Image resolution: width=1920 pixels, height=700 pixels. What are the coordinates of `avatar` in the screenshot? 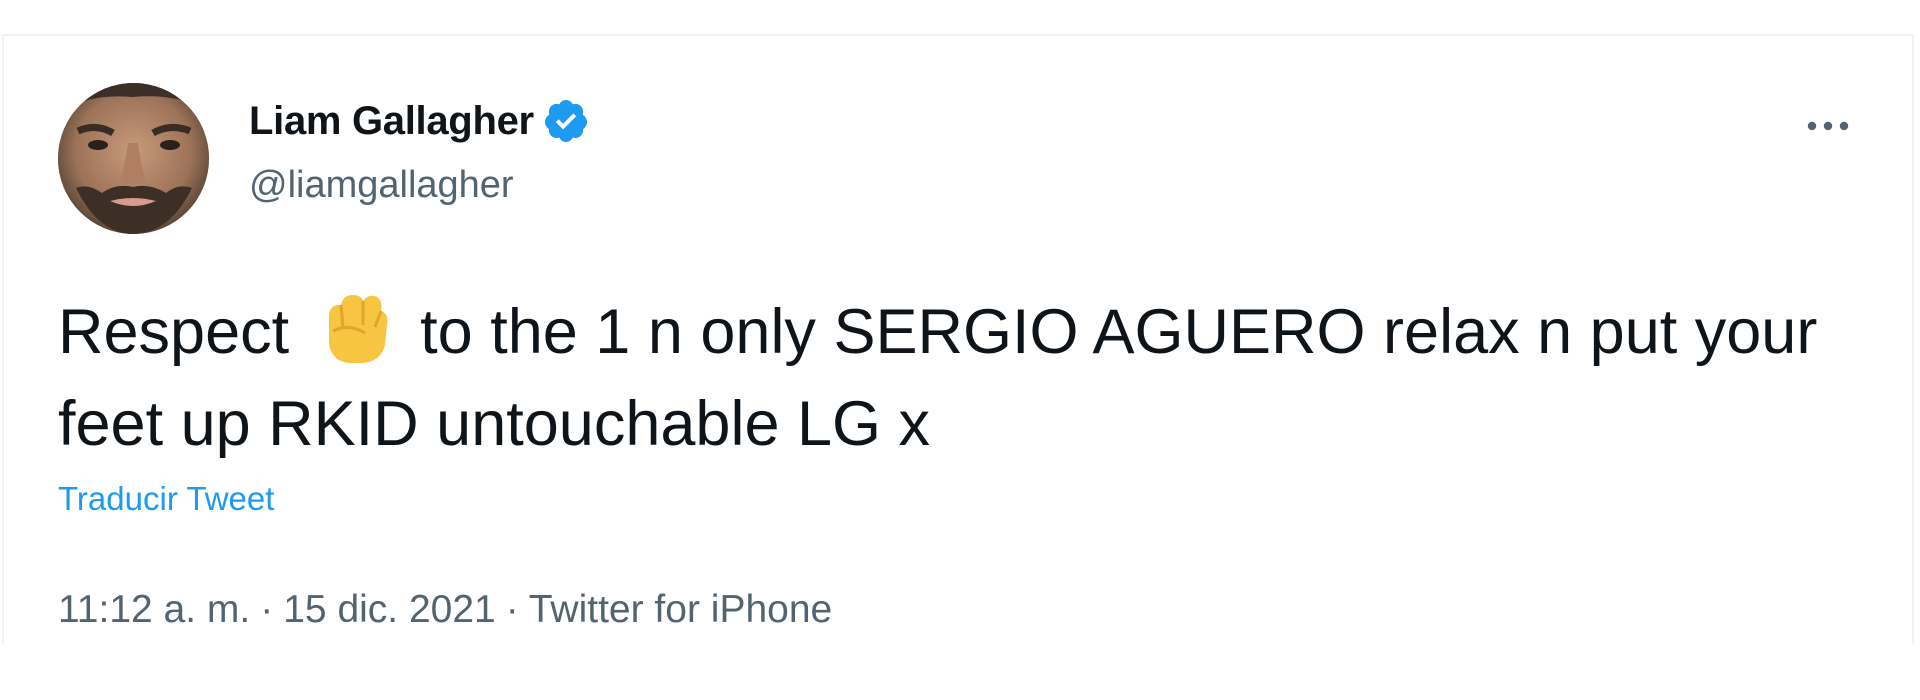 It's located at (133, 158).